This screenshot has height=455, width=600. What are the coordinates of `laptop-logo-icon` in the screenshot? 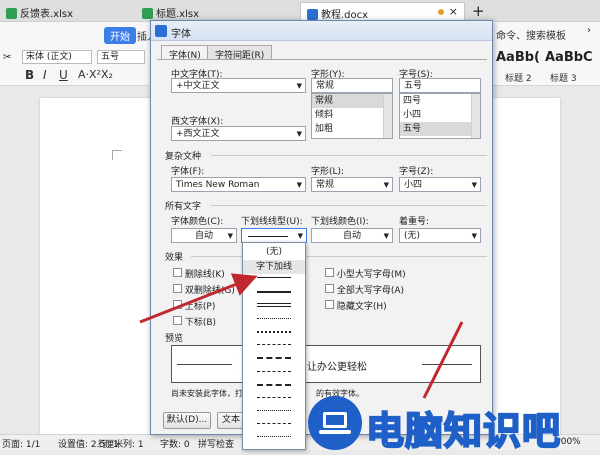 It's located at (335, 423).